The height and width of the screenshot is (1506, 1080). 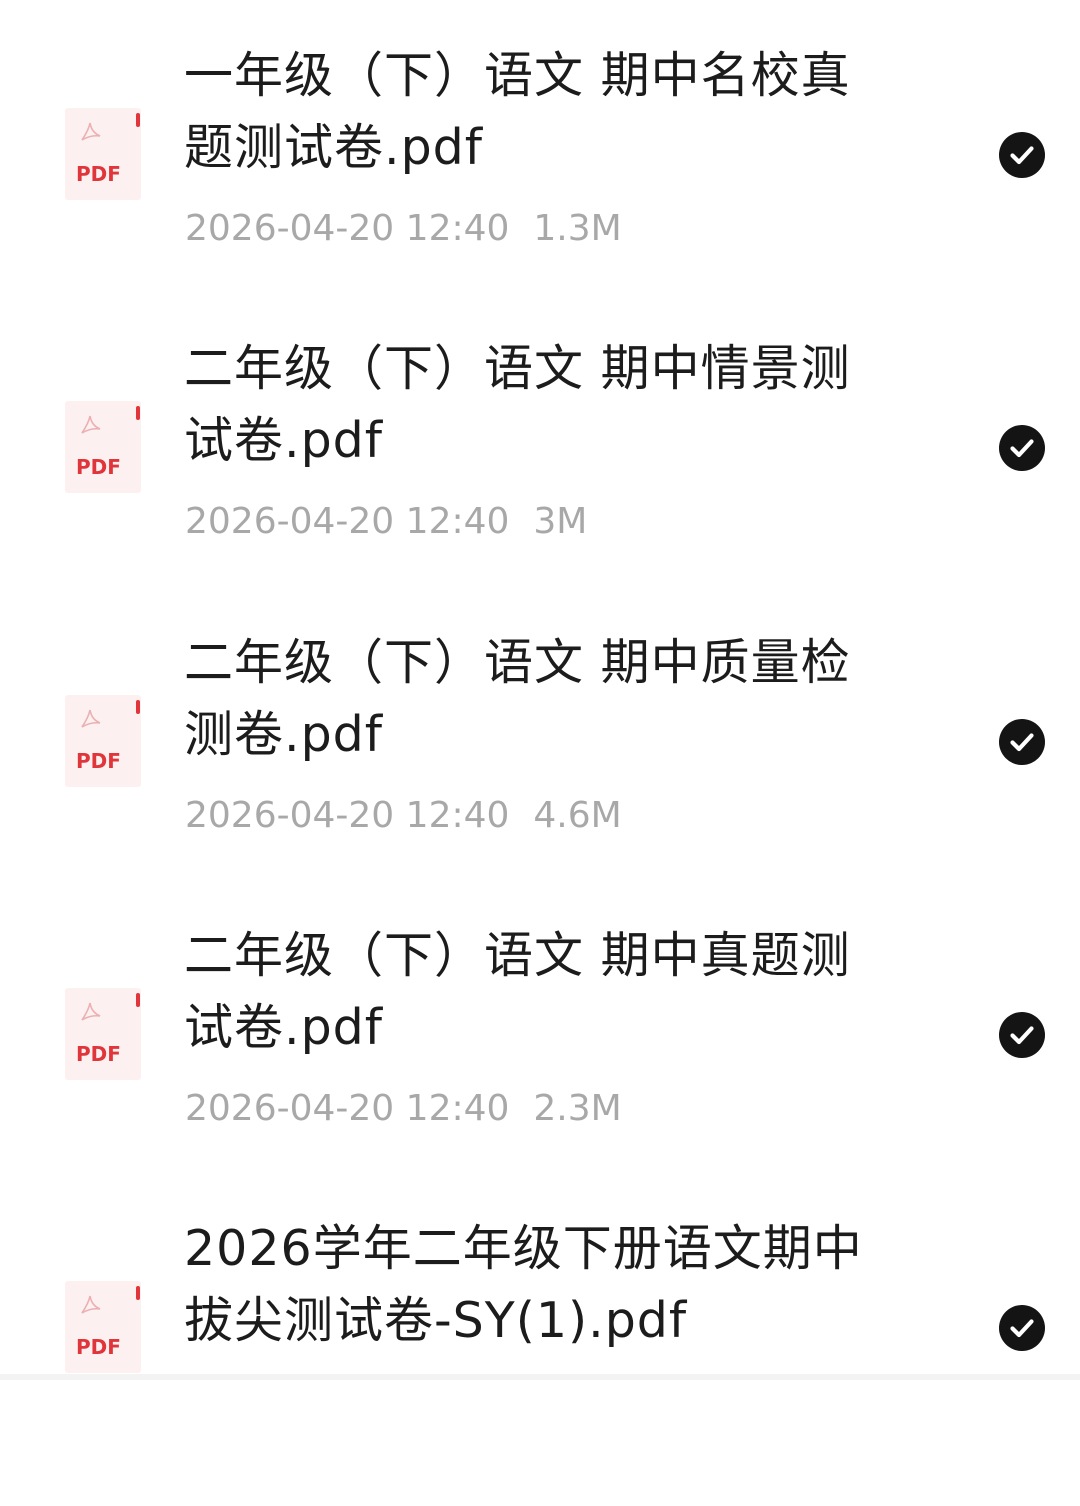 What do you see at coordinates (517, 111) in the screenshot?
I see `file-name: 一年级（下）语文 期中名校真题测试卷.pdf` at bounding box center [517, 111].